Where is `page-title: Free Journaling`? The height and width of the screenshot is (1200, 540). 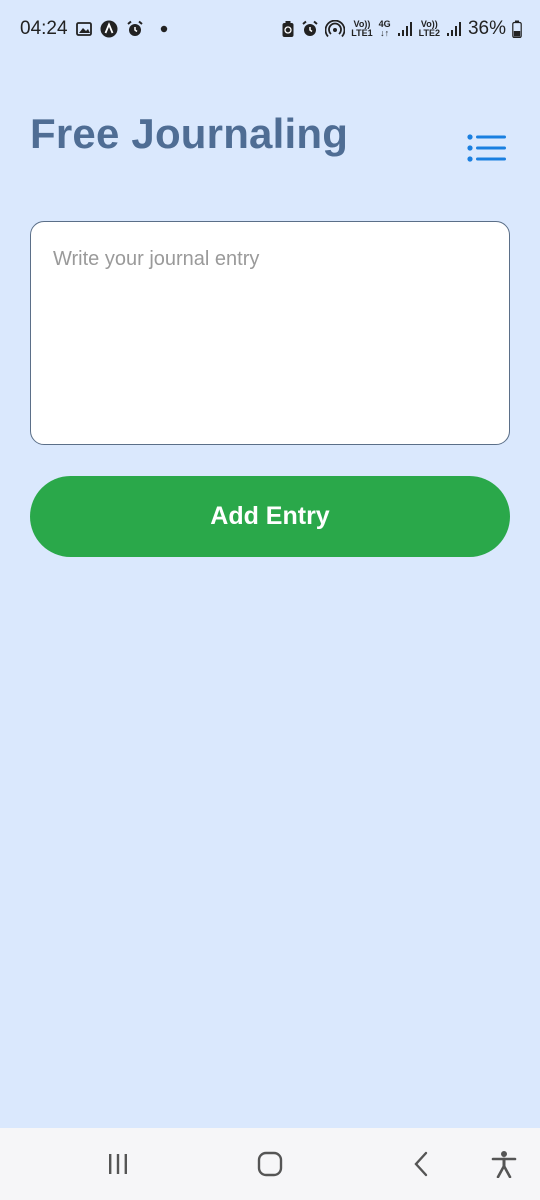
page-title: Free Journaling is located at coordinates (189, 133).